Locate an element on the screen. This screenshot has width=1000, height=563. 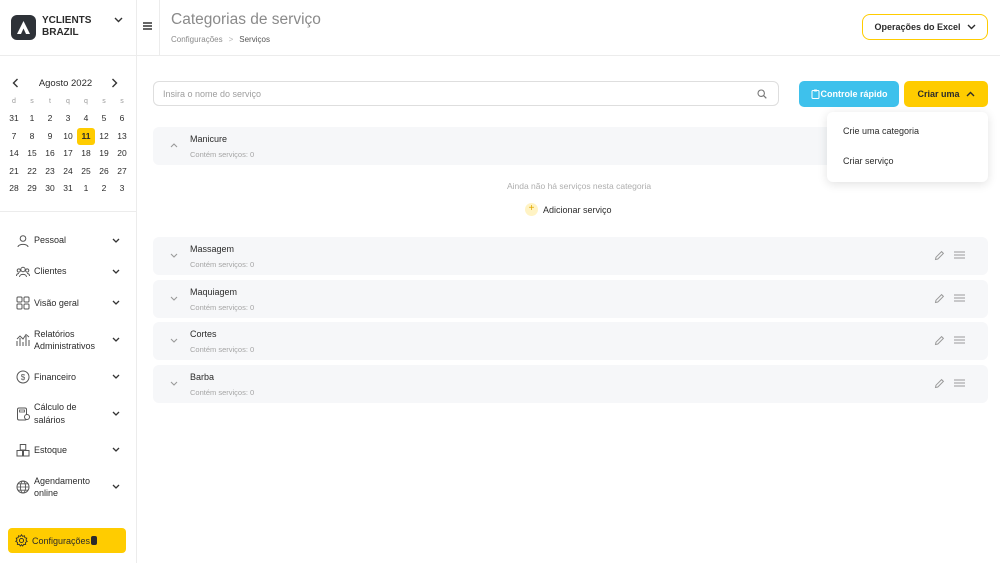
sidebar-item-clientes: Clientes is located at coordinates (69, 271).